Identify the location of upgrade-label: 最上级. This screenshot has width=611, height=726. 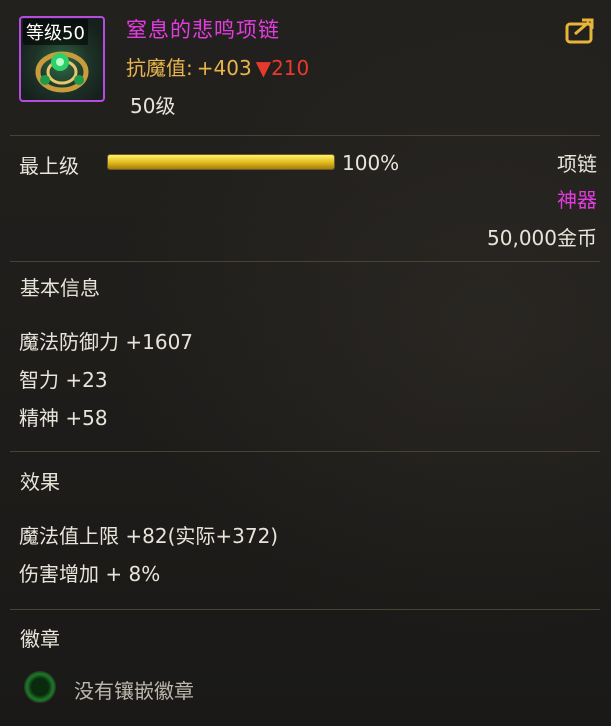
(49, 166).